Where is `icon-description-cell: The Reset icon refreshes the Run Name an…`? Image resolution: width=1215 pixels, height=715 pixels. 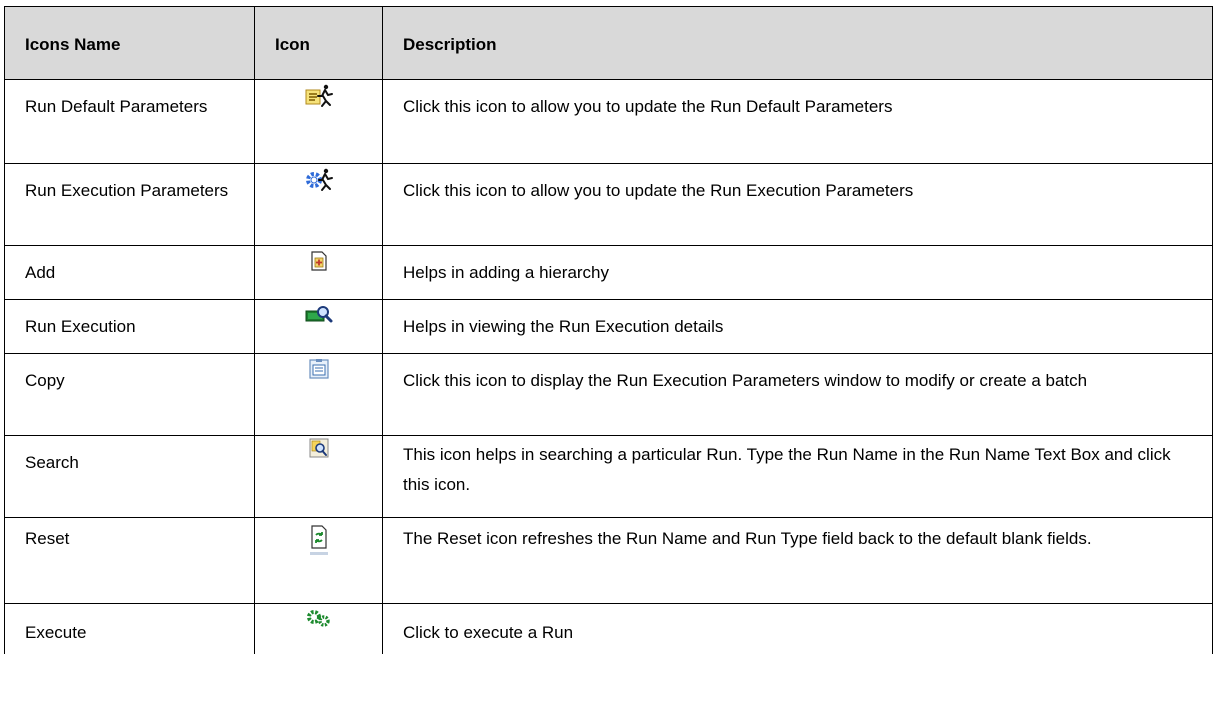 icon-description-cell: The Reset icon refreshes the Run Name an… is located at coordinates (797, 560).